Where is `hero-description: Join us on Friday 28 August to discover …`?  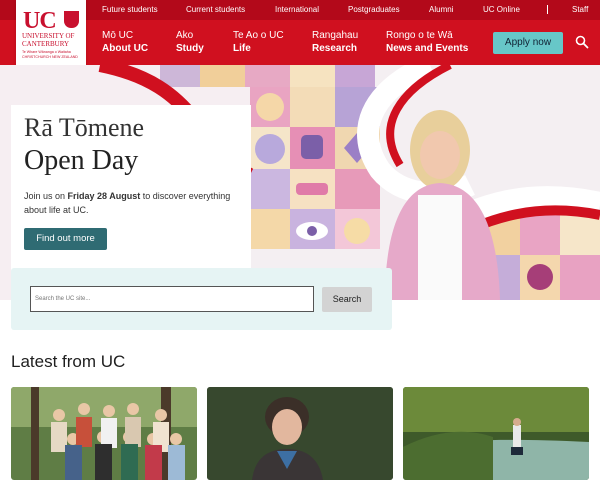 hero-description: Join us on Friday 28 August to discover … is located at coordinates (135, 203).